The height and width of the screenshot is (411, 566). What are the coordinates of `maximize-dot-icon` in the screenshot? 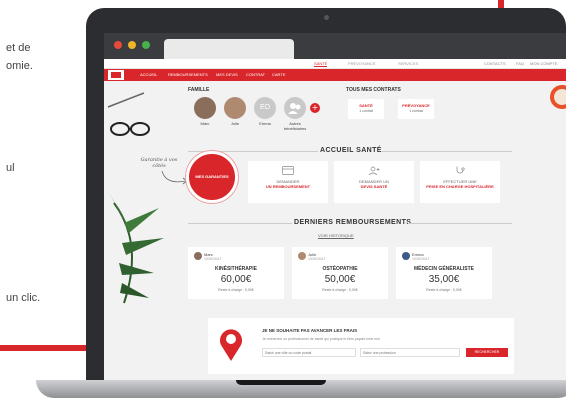 It's located at (146, 45).